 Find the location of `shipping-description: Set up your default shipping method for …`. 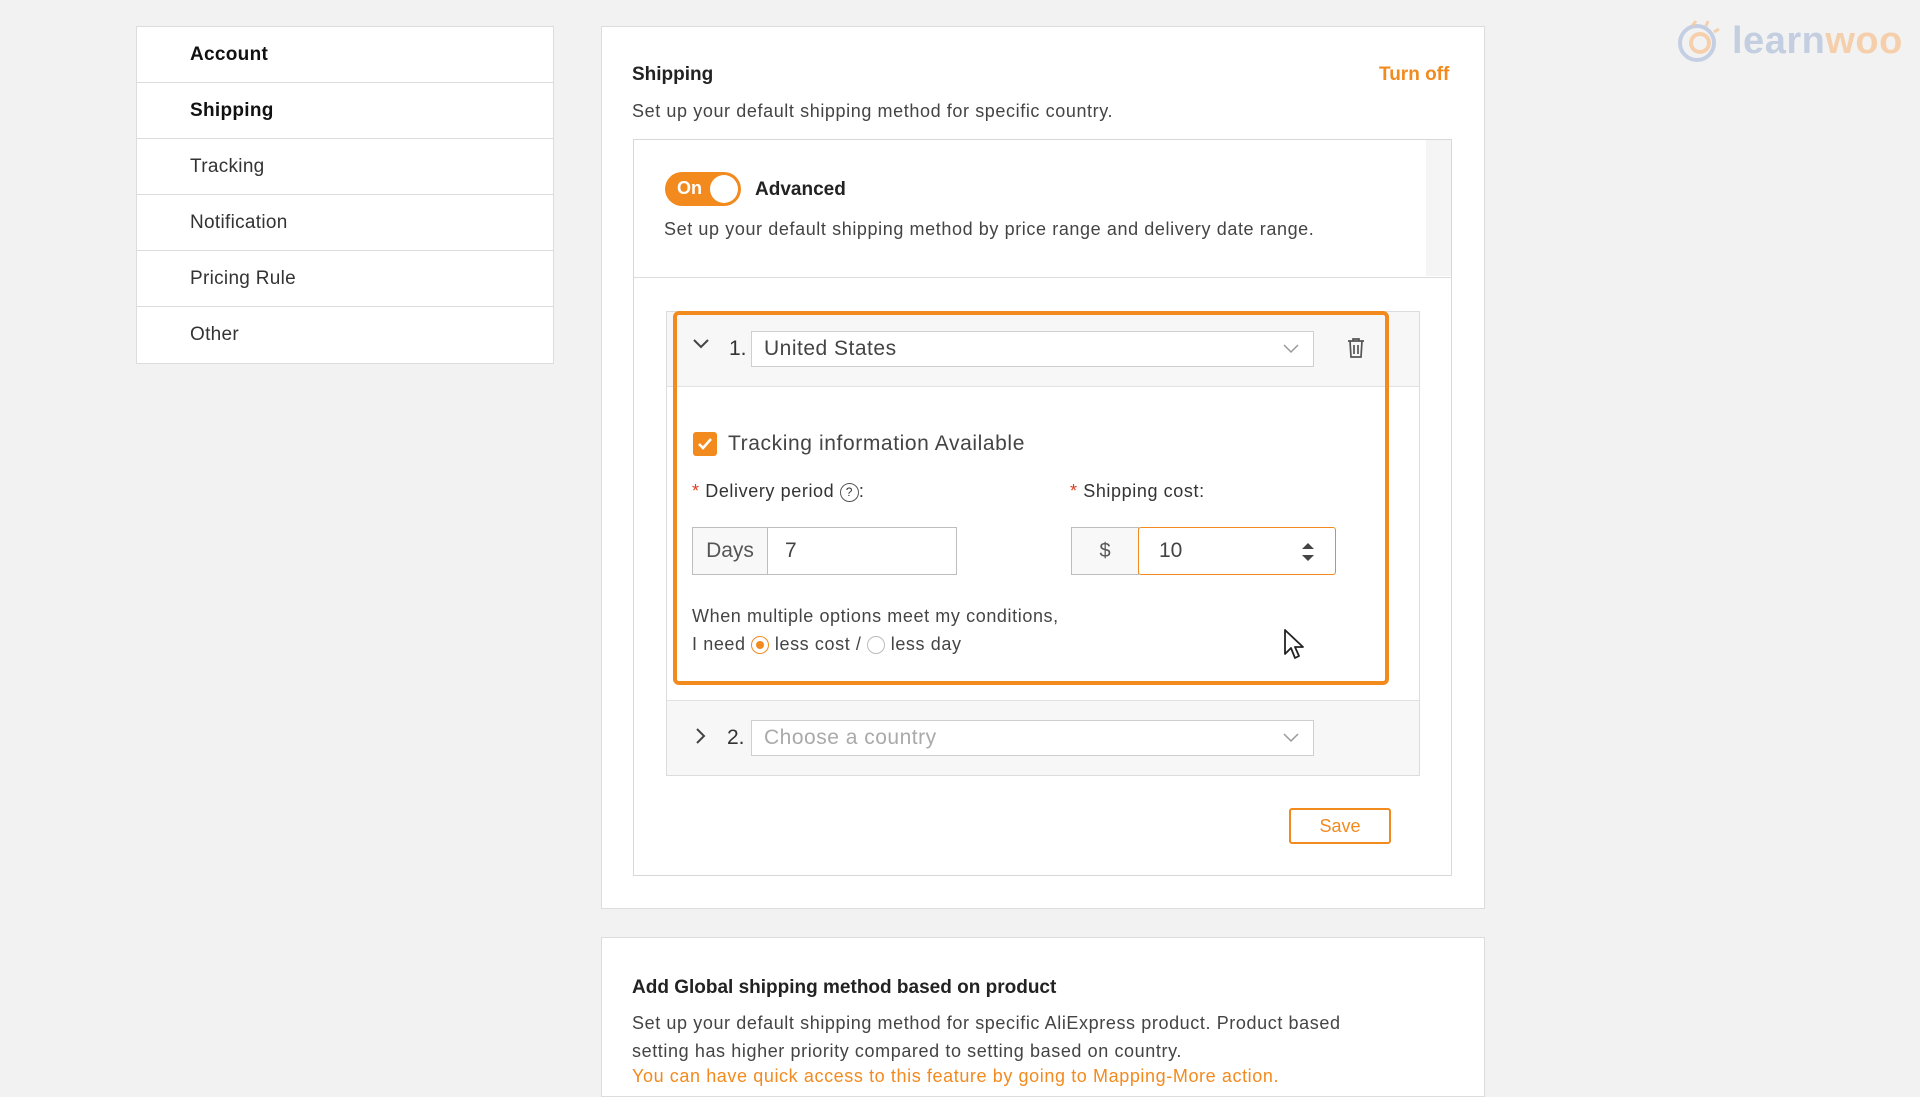

shipping-description: Set up your default shipping method for … is located at coordinates (873, 111).